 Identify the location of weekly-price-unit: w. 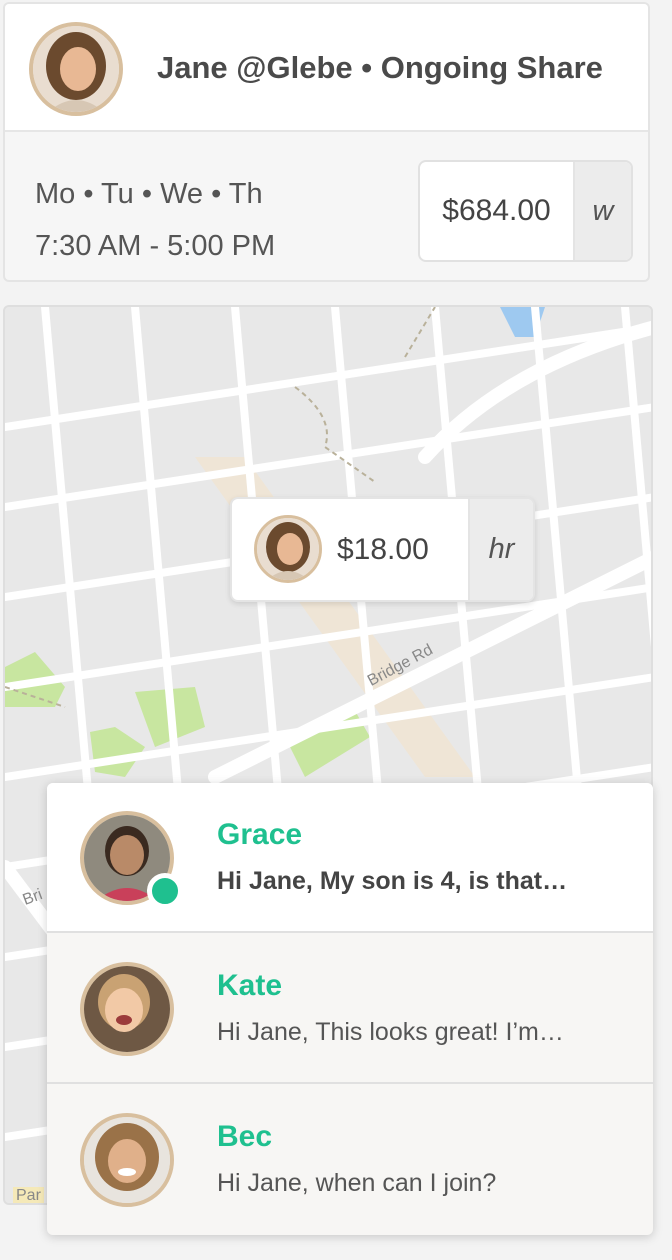
(602, 211).